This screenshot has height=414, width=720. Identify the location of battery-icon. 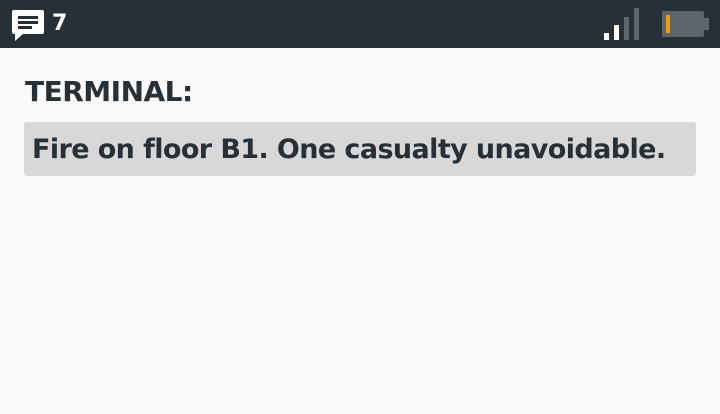
(685, 24).